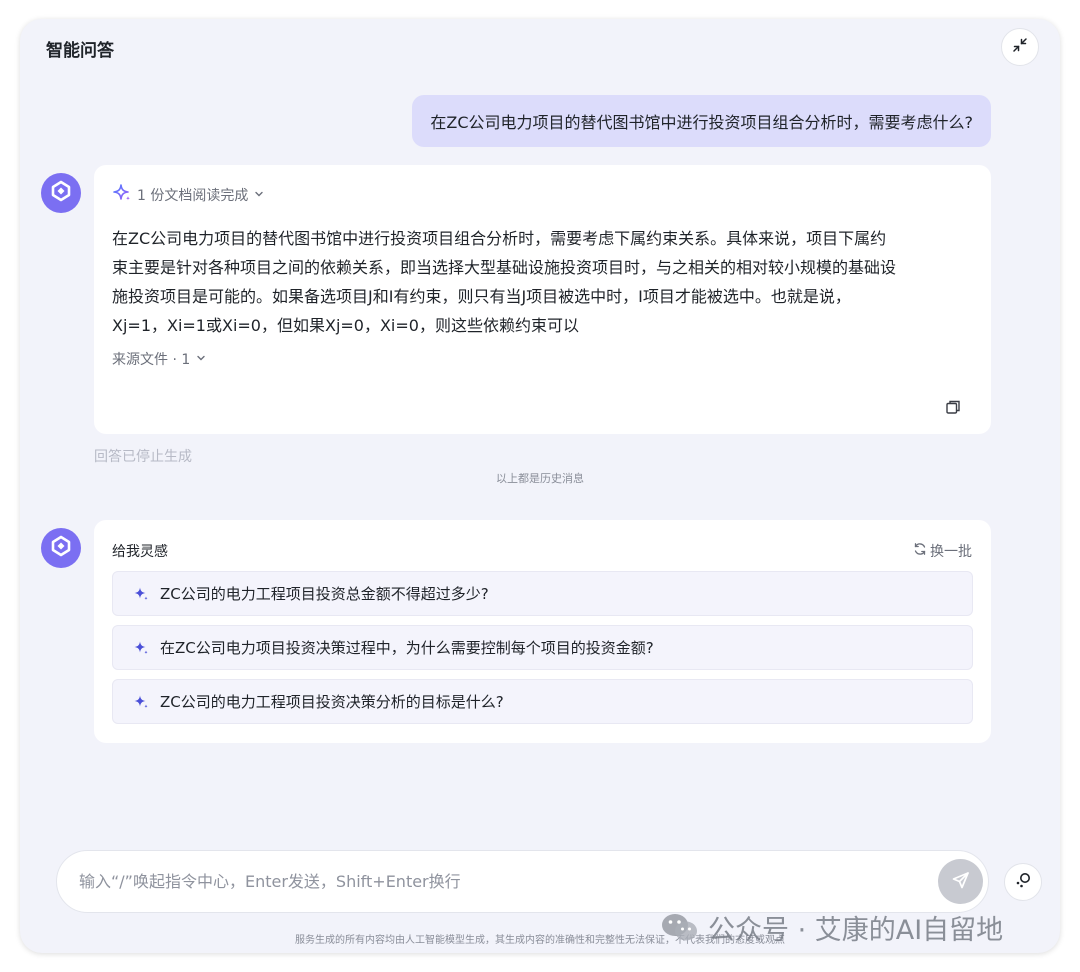  I want to click on wechat-icon, so click(680, 928).